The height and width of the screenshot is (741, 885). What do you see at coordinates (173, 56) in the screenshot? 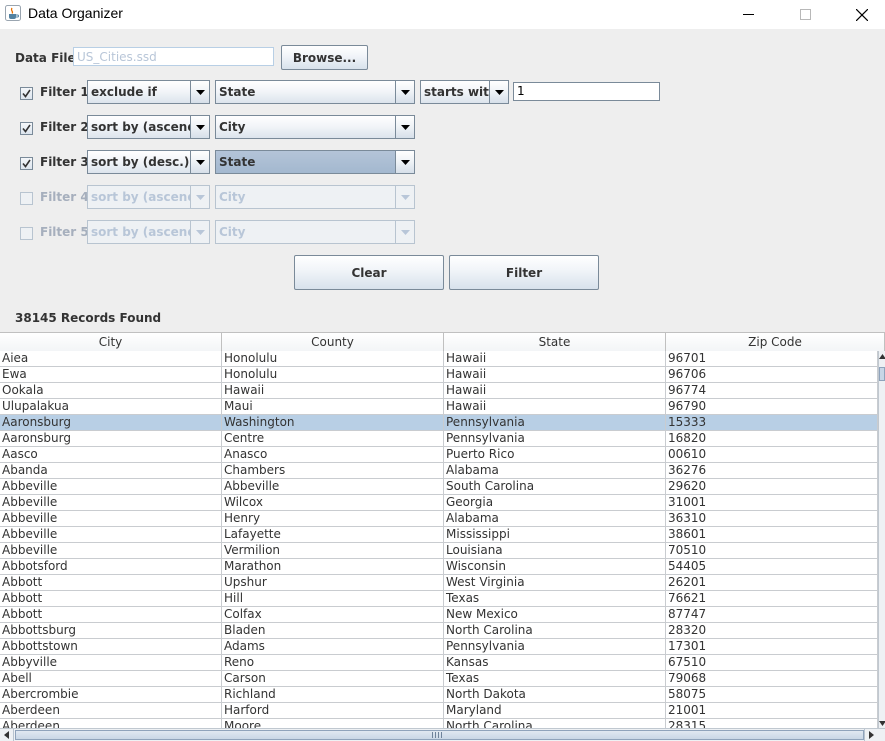
I see `data-file-field: US_Cities.ssd` at bounding box center [173, 56].